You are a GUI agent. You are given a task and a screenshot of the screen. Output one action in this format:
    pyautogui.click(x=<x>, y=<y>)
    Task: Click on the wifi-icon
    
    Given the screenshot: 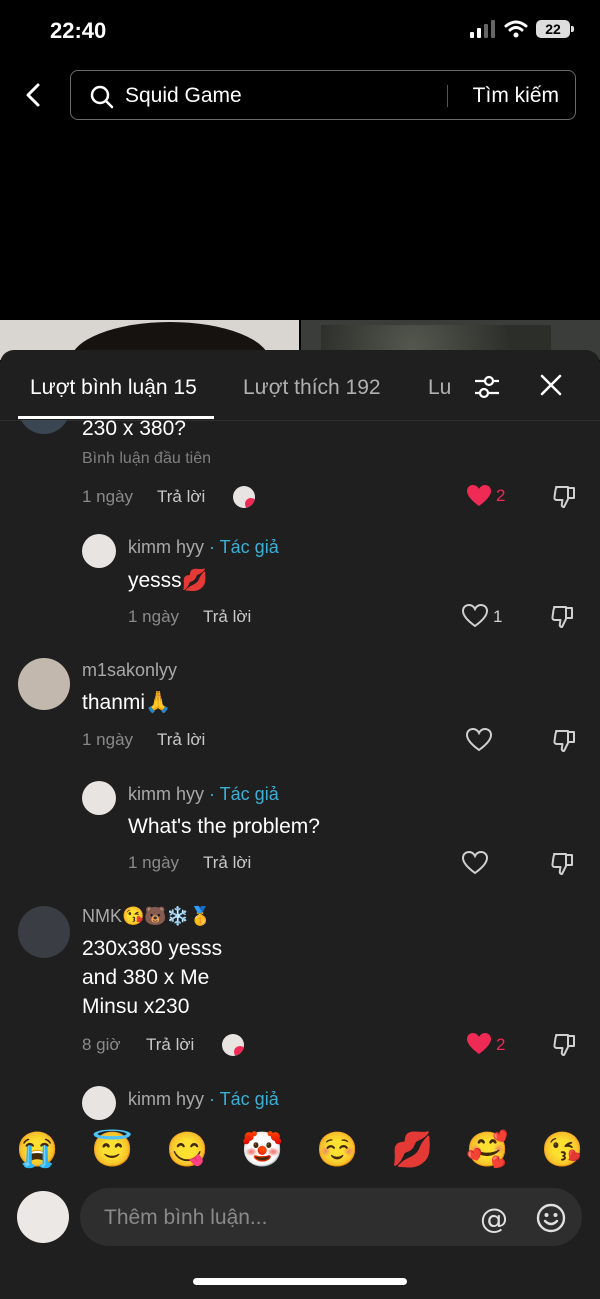 What is the action you would take?
    pyautogui.click(x=516, y=29)
    